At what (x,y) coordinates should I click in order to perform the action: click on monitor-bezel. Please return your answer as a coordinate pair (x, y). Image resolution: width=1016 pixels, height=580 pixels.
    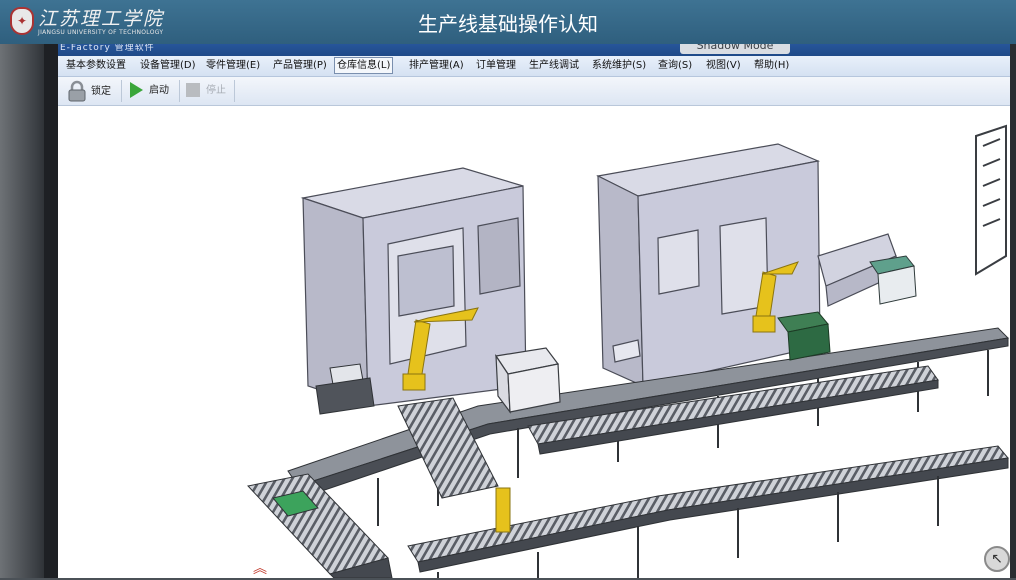
    Looking at the image, I should click on (51, 311).